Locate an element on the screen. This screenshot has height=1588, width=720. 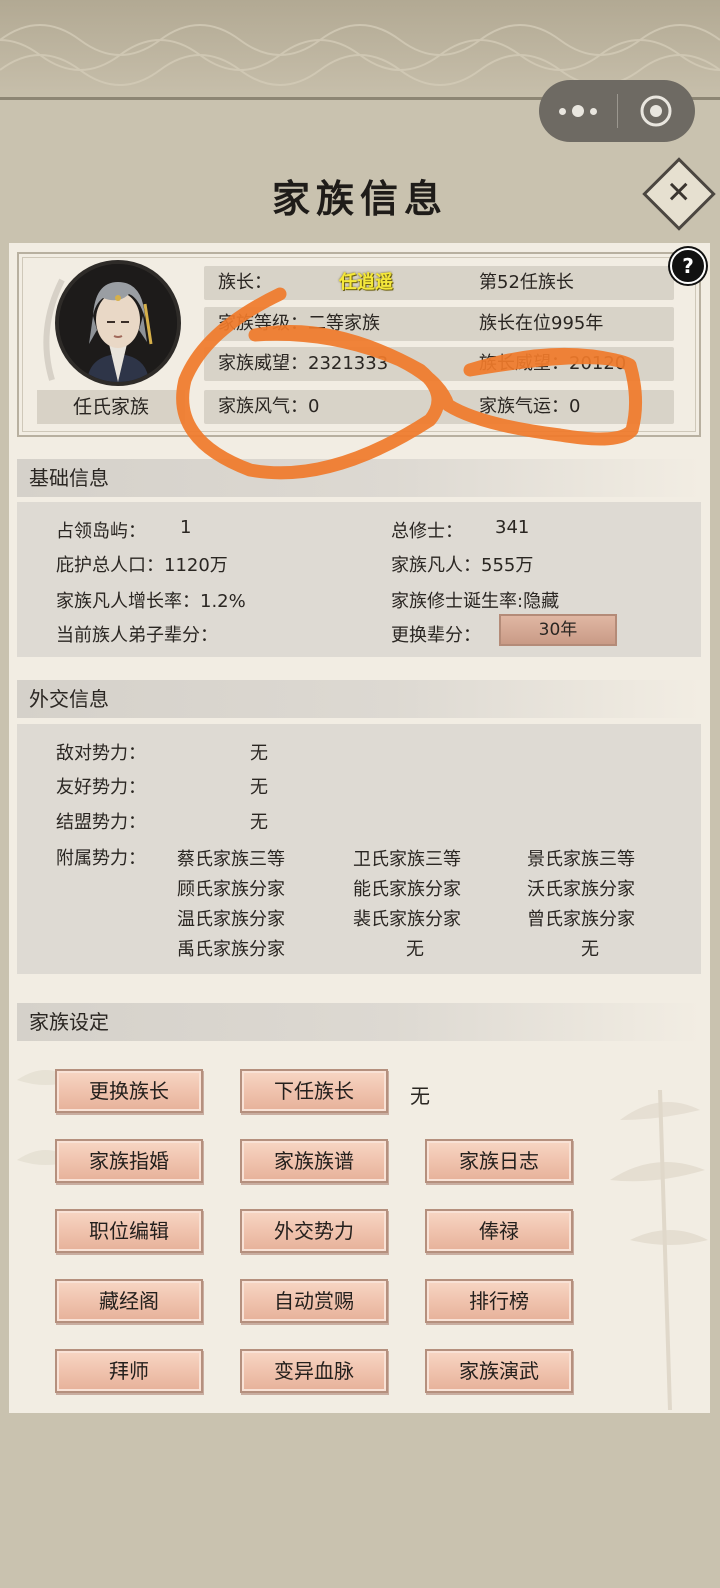
section-settings-header: 家族设定 is located at coordinates (359, 1022).